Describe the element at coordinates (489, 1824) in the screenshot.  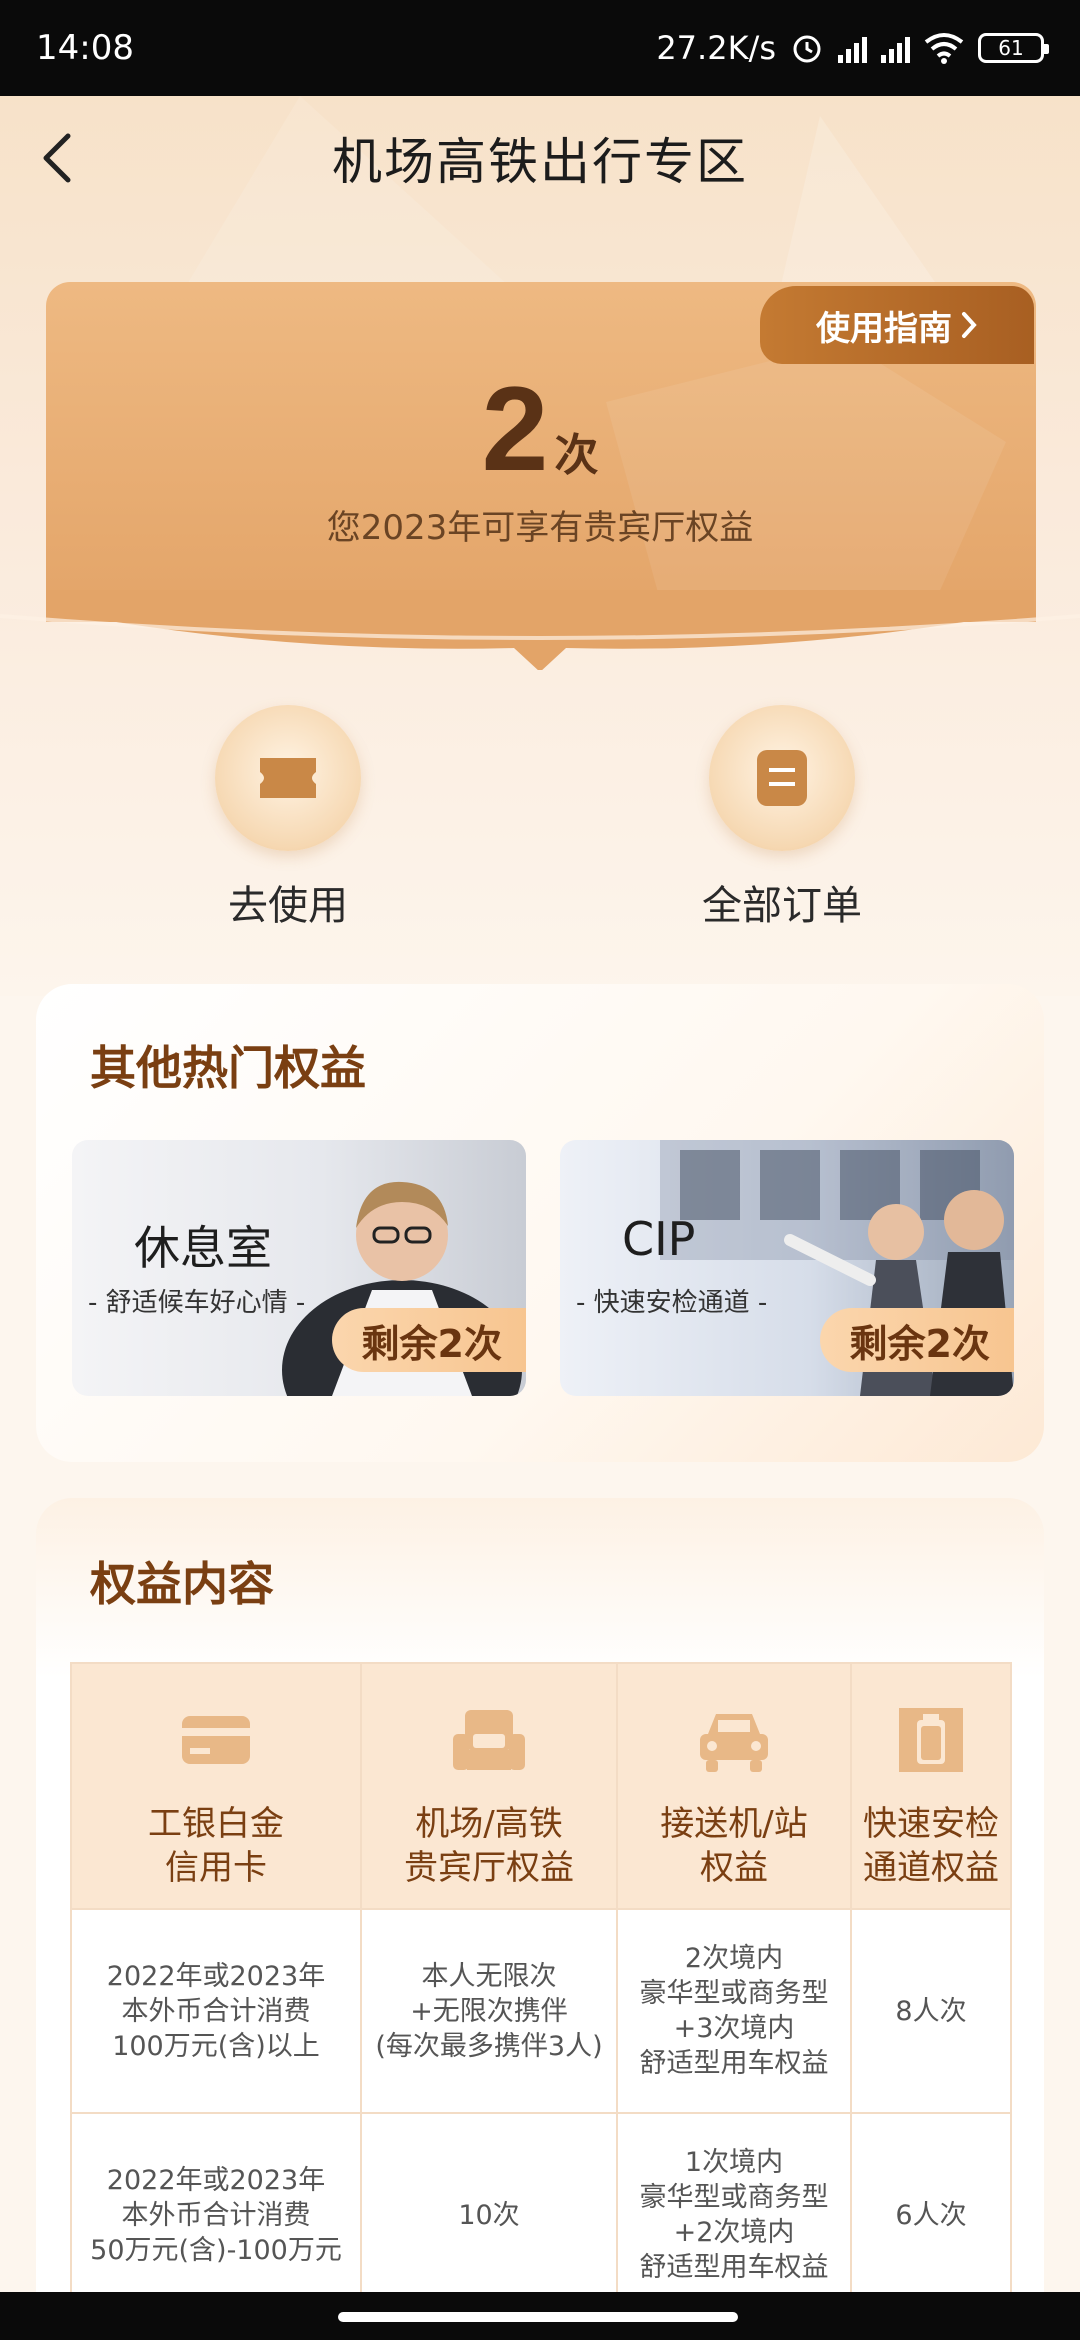
I see `header-line: 机场/高铁` at that location.